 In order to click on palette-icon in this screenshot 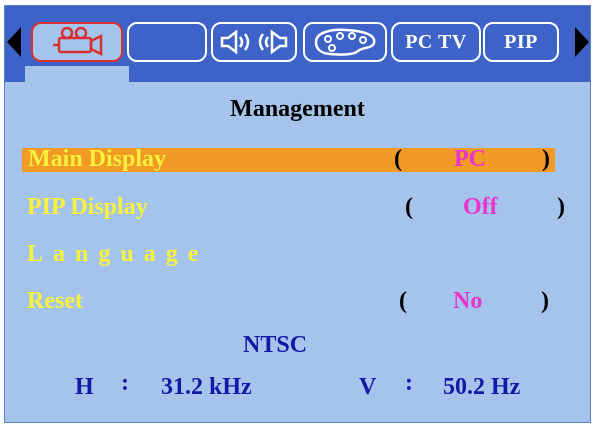, I will do `click(345, 42)`.